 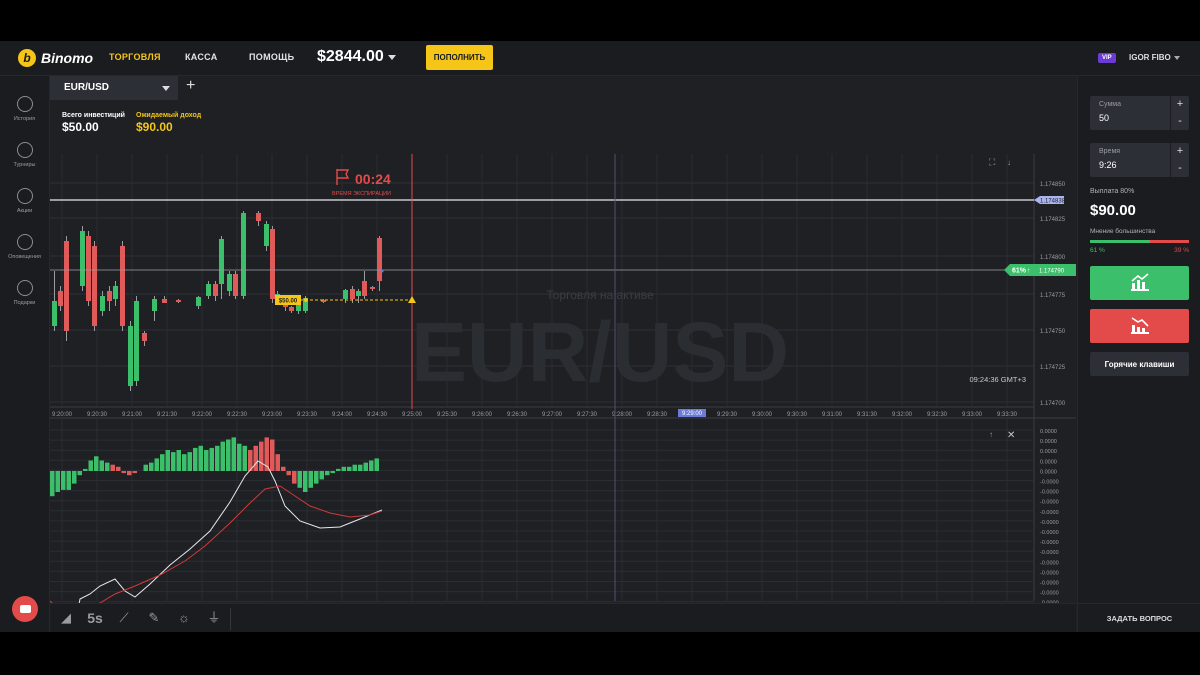 What do you see at coordinates (1104, 118) in the screenshot?
I see `amount-value: 50` at bounding box center [1104, 118].